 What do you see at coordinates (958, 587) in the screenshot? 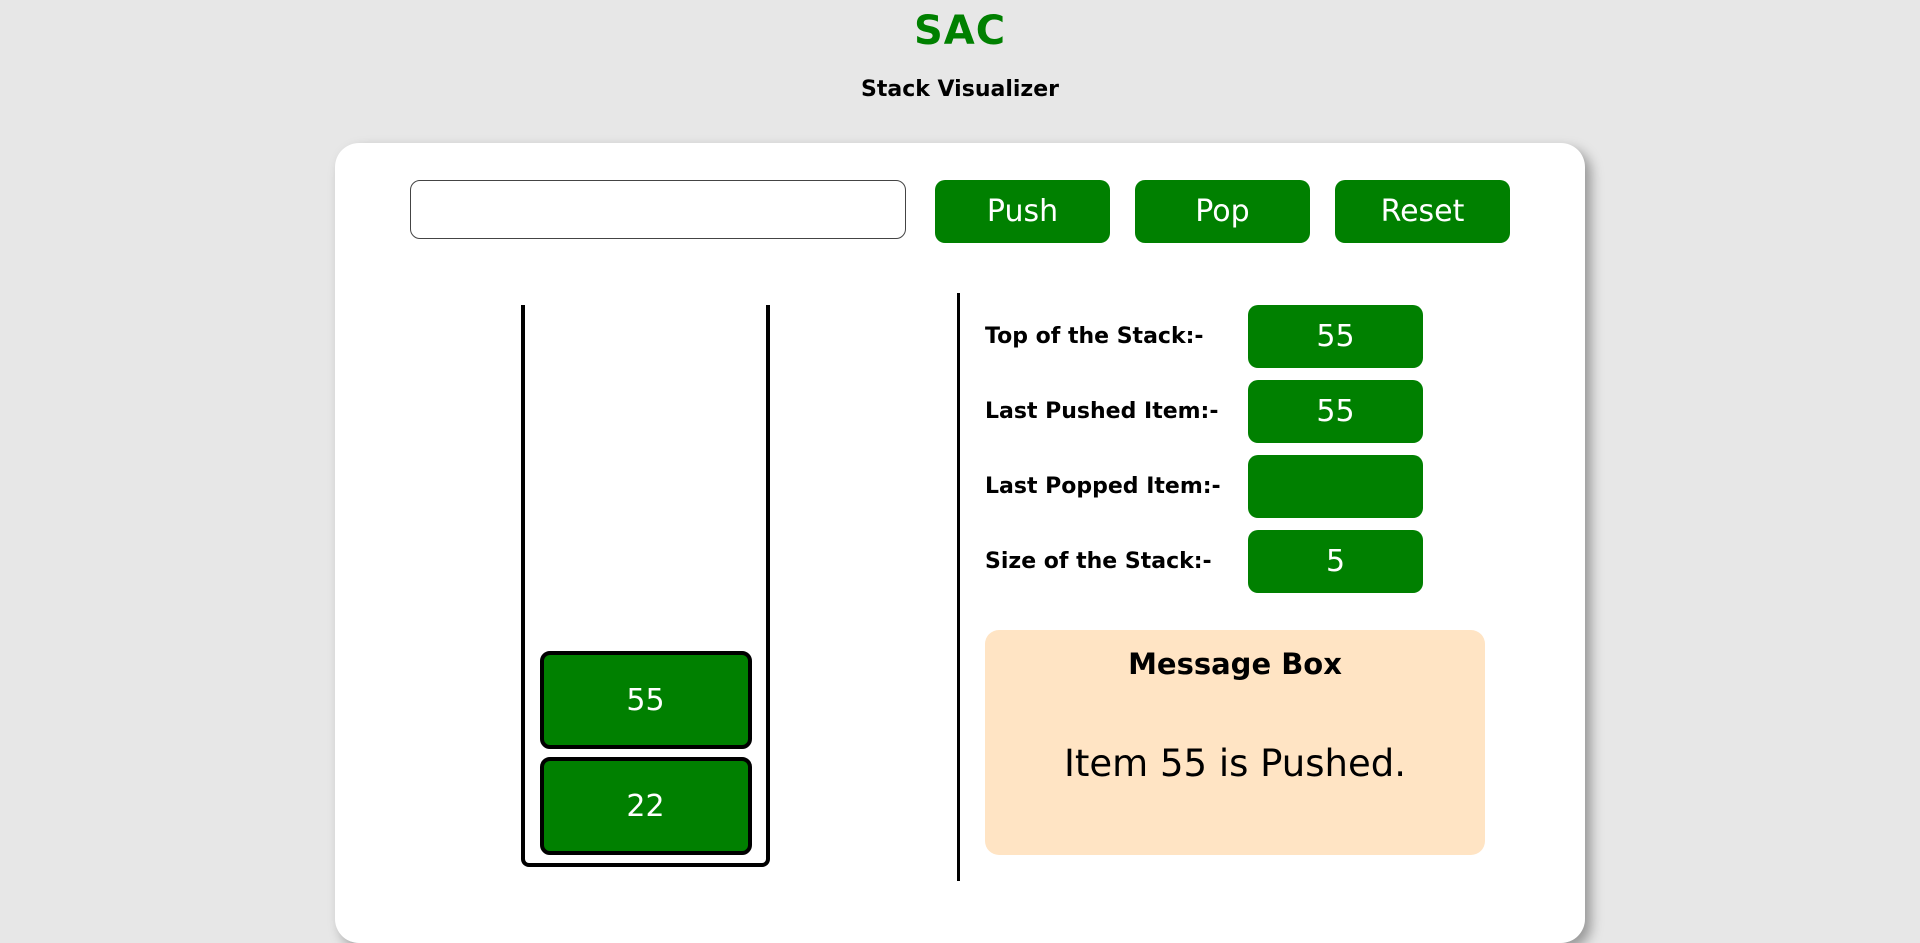
I see `vertical-divider` at bounding box center [958, 587].